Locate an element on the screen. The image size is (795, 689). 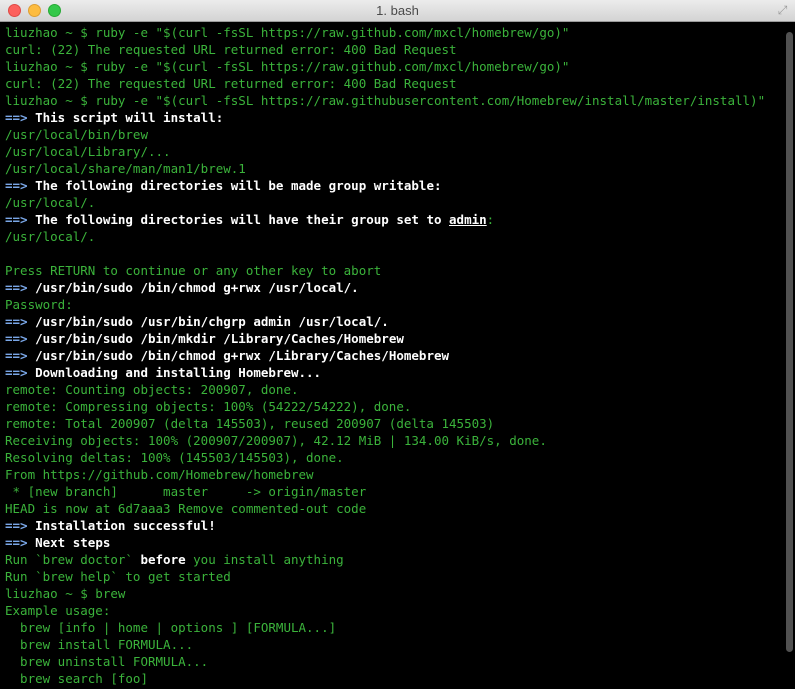
terminal-text: remote: Counting objects: 200907, done. is located at coordinates (152, 389).